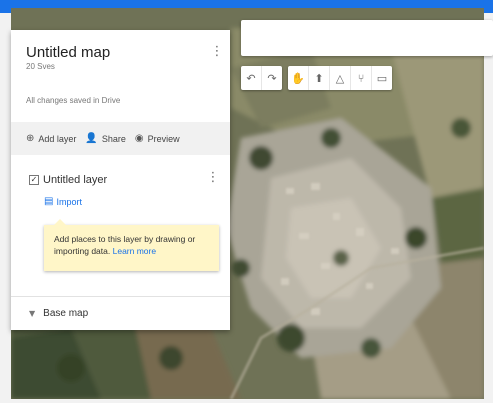 The image size is (493, 403). I want to click on share-label: Share, so click(113, 138).